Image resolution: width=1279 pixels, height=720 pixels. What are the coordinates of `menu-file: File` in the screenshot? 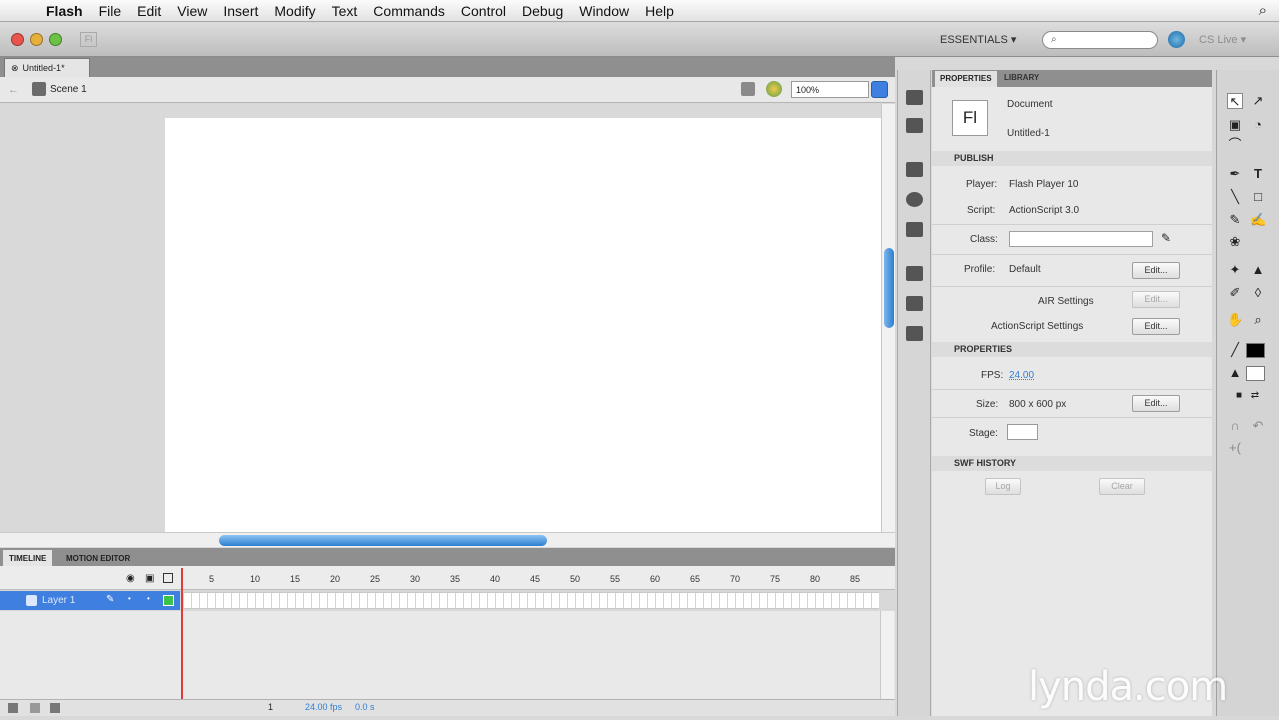 It's located at (110, 11).